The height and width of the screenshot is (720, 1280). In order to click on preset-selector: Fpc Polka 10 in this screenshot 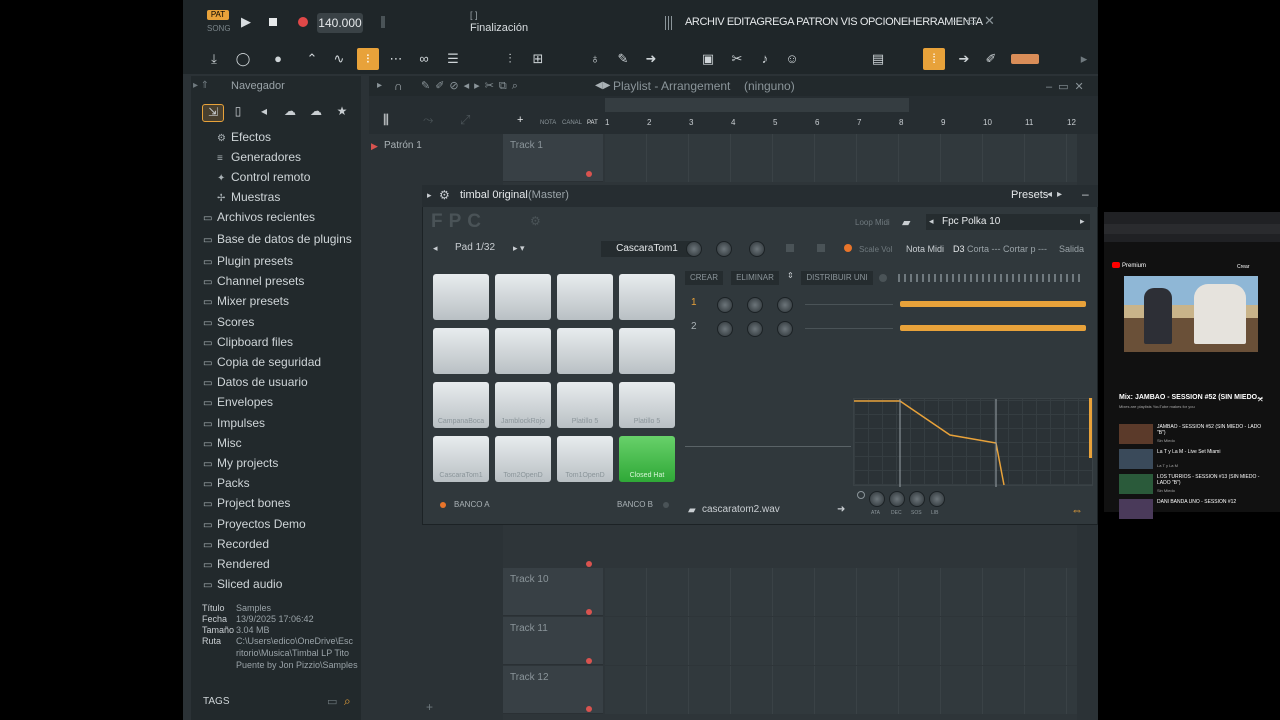, I will do `click(1008, 222)`.